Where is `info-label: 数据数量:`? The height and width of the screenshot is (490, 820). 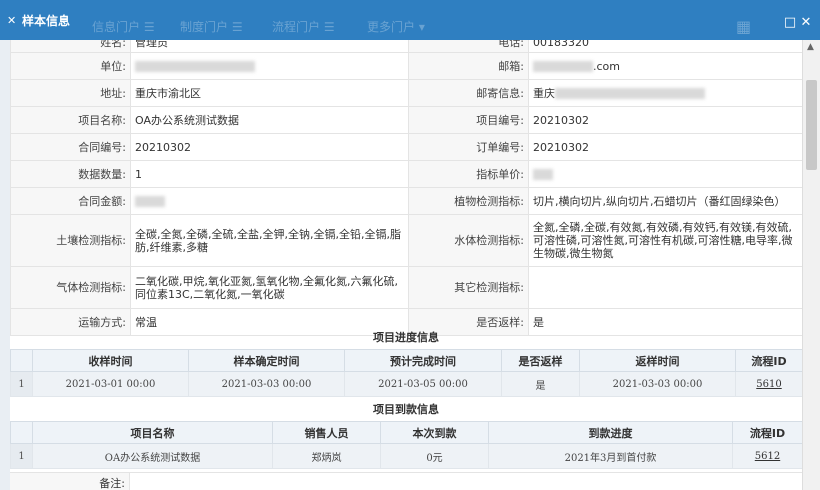
info-label: 数据数量: is located at coordinates (70, 174).